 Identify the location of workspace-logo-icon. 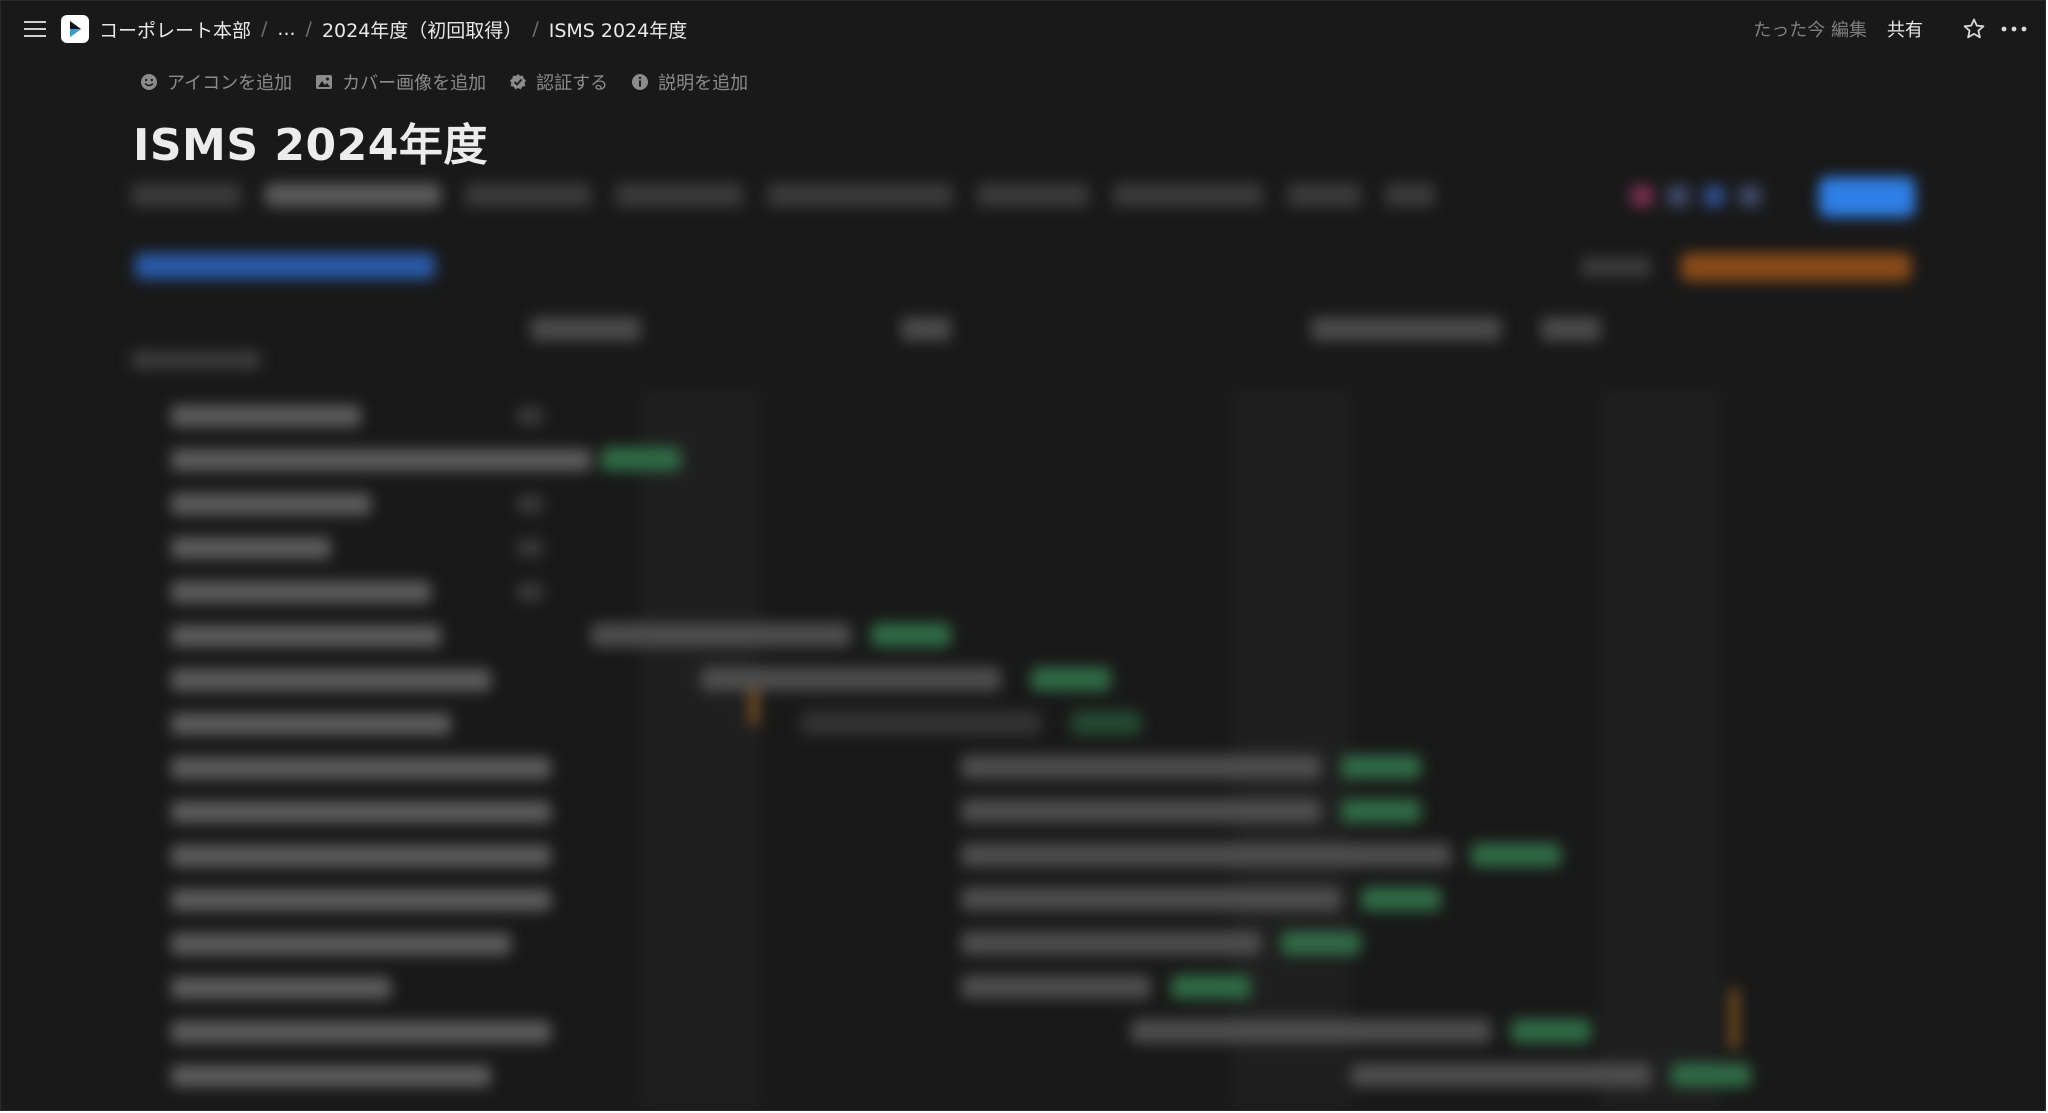
(75, 29).